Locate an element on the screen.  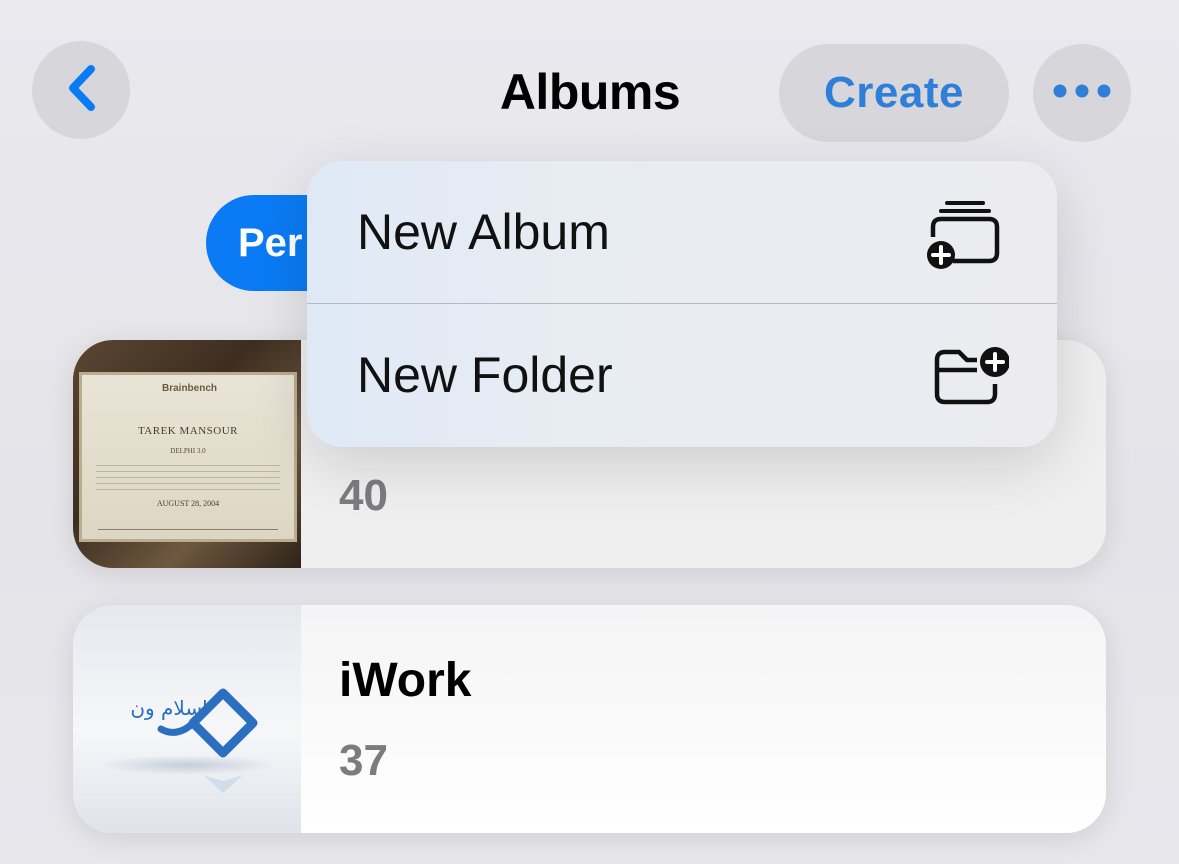
logo-text: اسلام ون is located at coordinates (168, 708).